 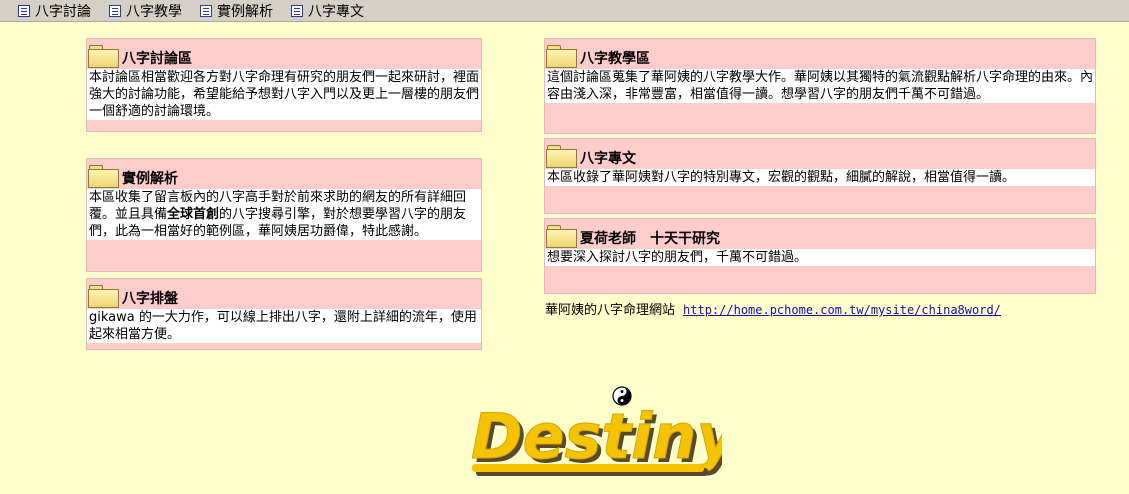 What do you see at coordinates (820, 154) in the screenshot?
I see `panel-header: 八字專文` at bounding box center [820, 154].